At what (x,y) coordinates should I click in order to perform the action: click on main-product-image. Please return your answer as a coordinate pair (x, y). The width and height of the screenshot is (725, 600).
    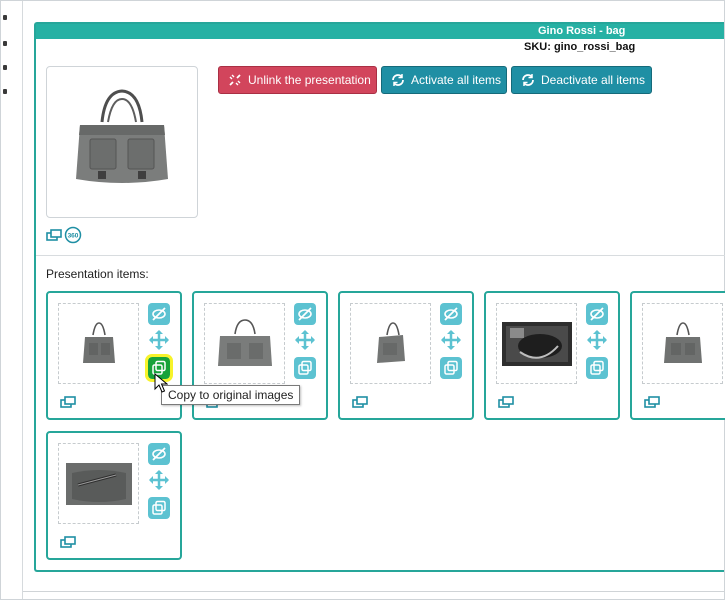
    Looking at the image, I should click on (122, 142).